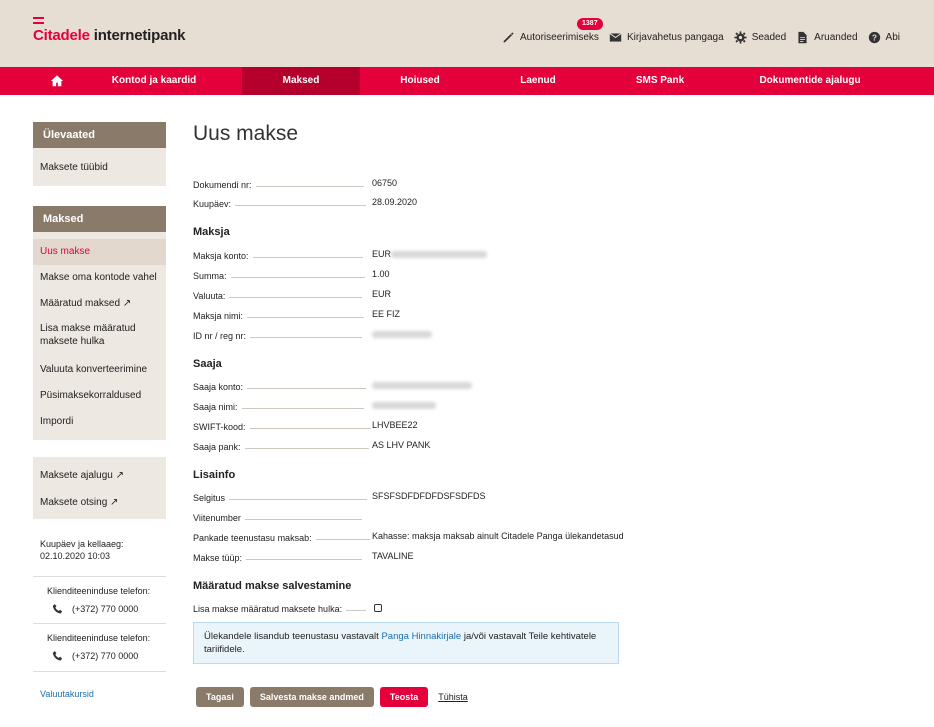  I want to click on payment-type-row: Makse tüüp: TAVALINE, so click(413, 556).